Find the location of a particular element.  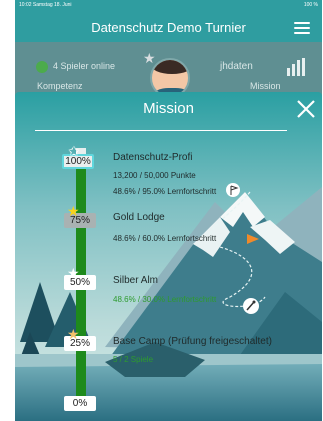

close-icon is located at coordinates (306, 109).